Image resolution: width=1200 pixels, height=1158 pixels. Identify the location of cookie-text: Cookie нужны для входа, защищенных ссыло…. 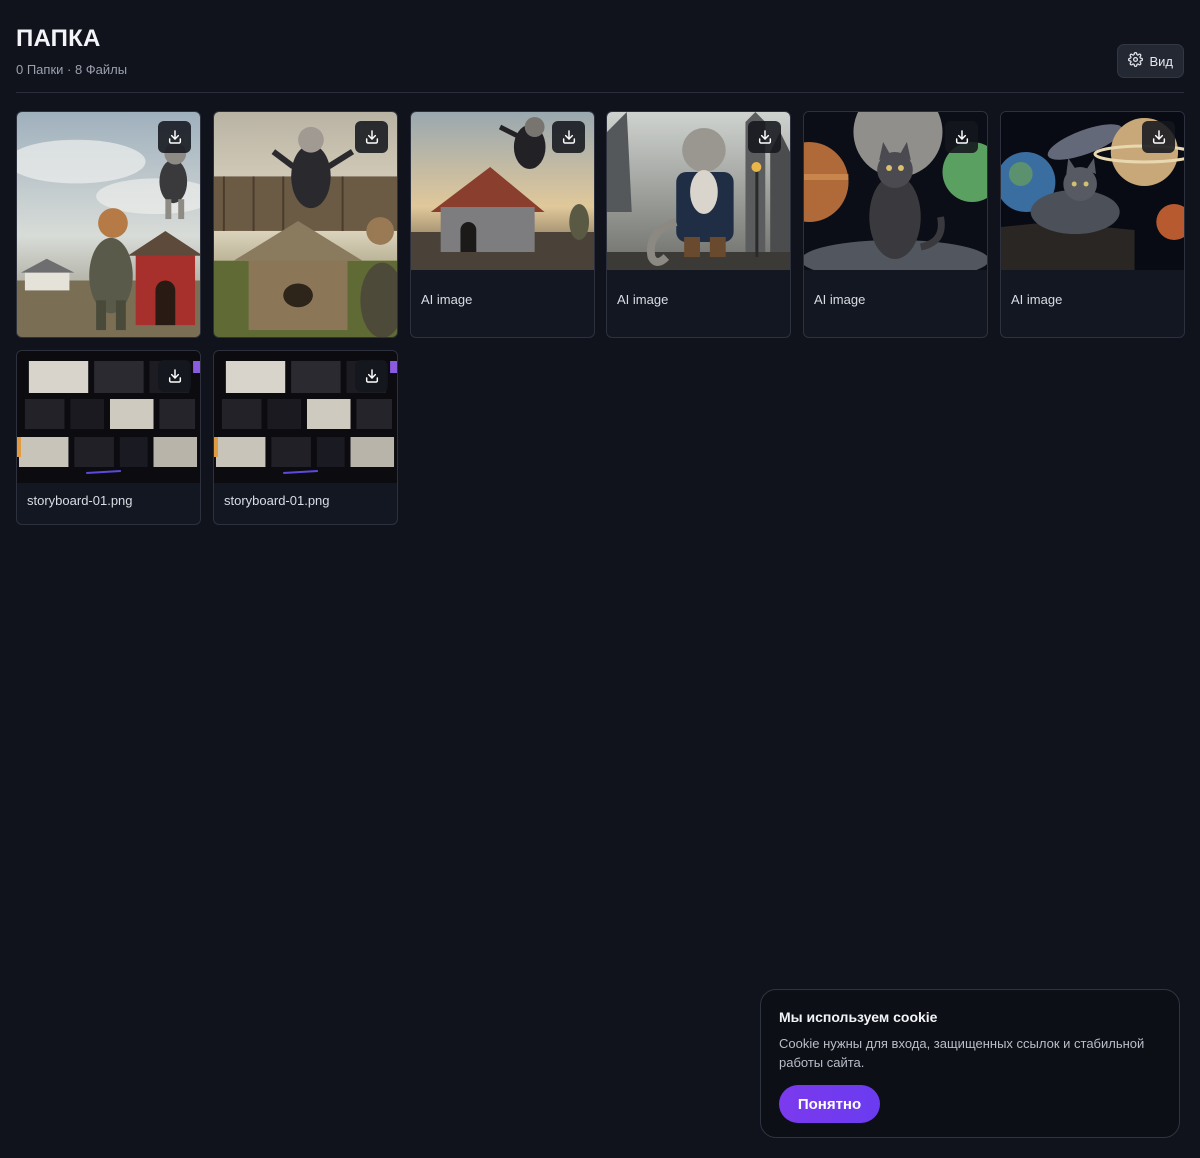
(962, 1053).